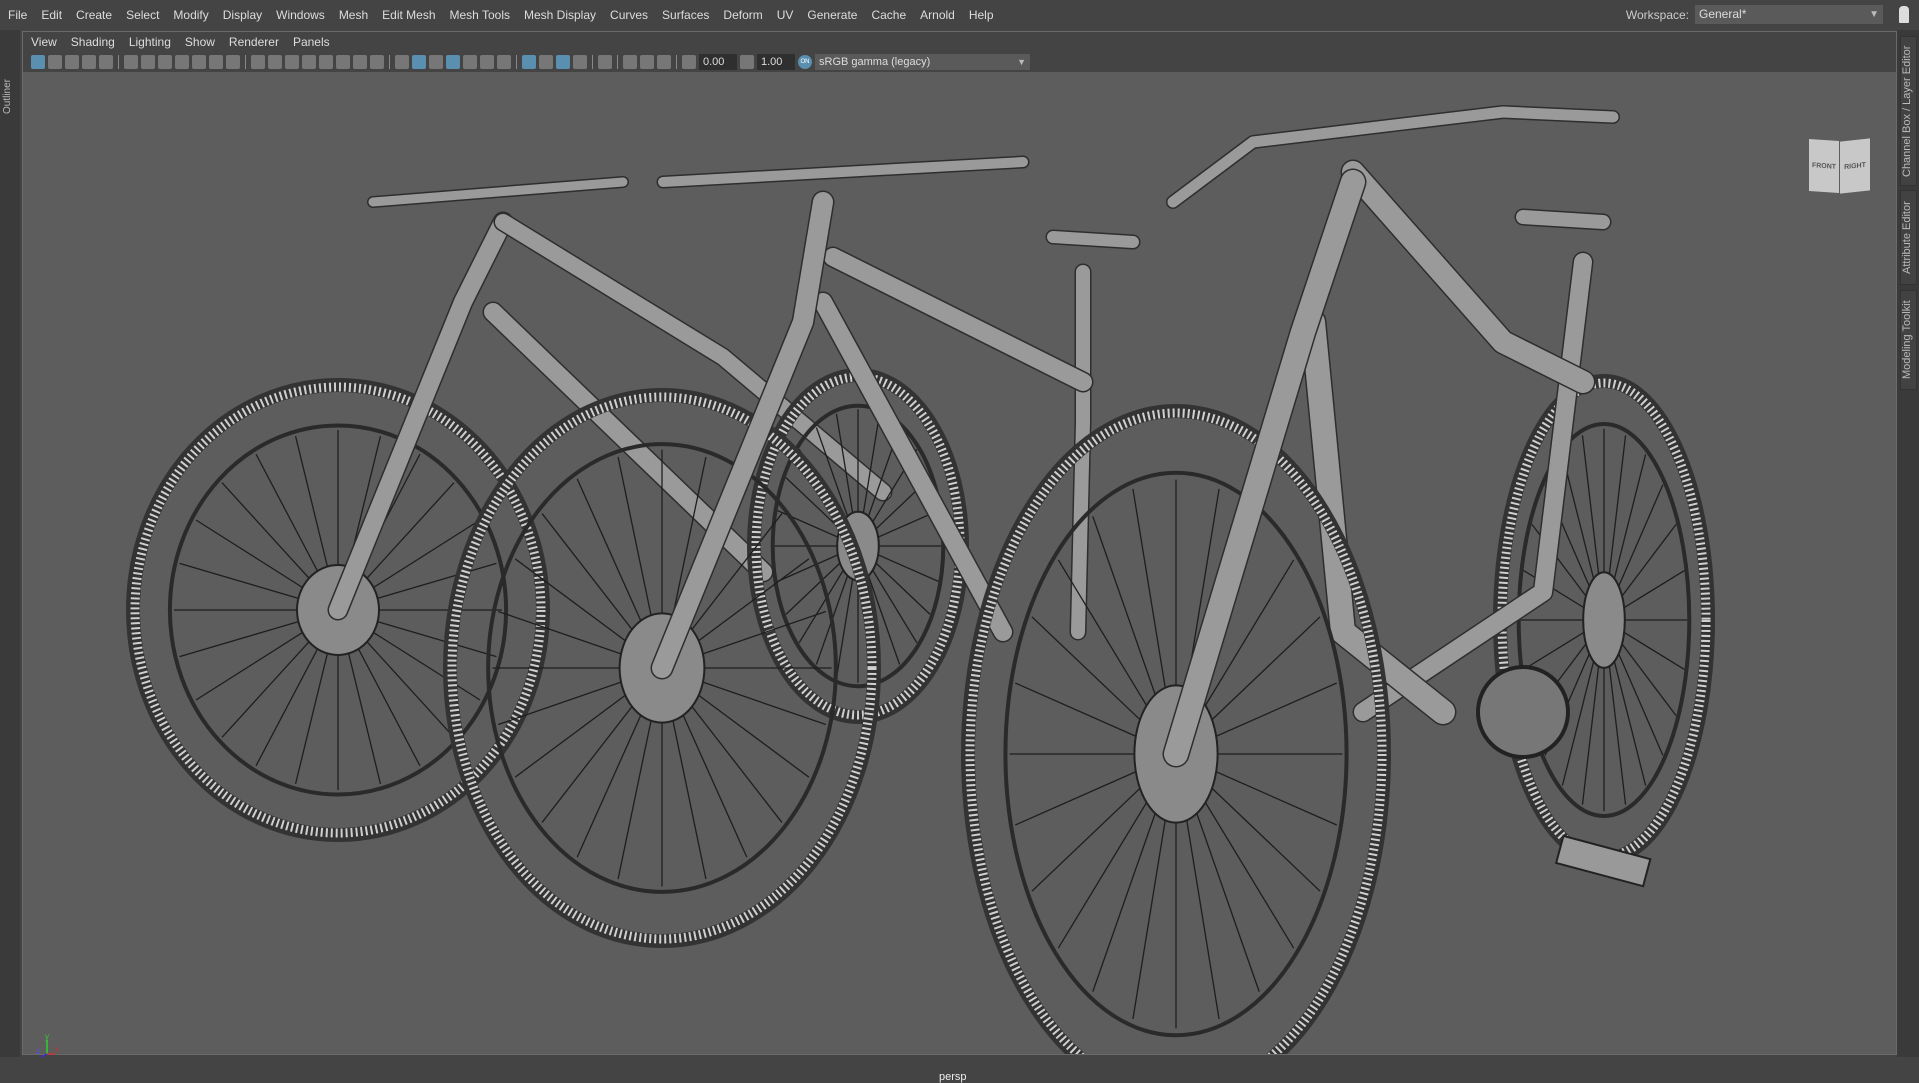 Image resolution: width=1919 pixels, height=1083 pixels. I want to click on menu-mesh: Mesh, so click(353, 15).